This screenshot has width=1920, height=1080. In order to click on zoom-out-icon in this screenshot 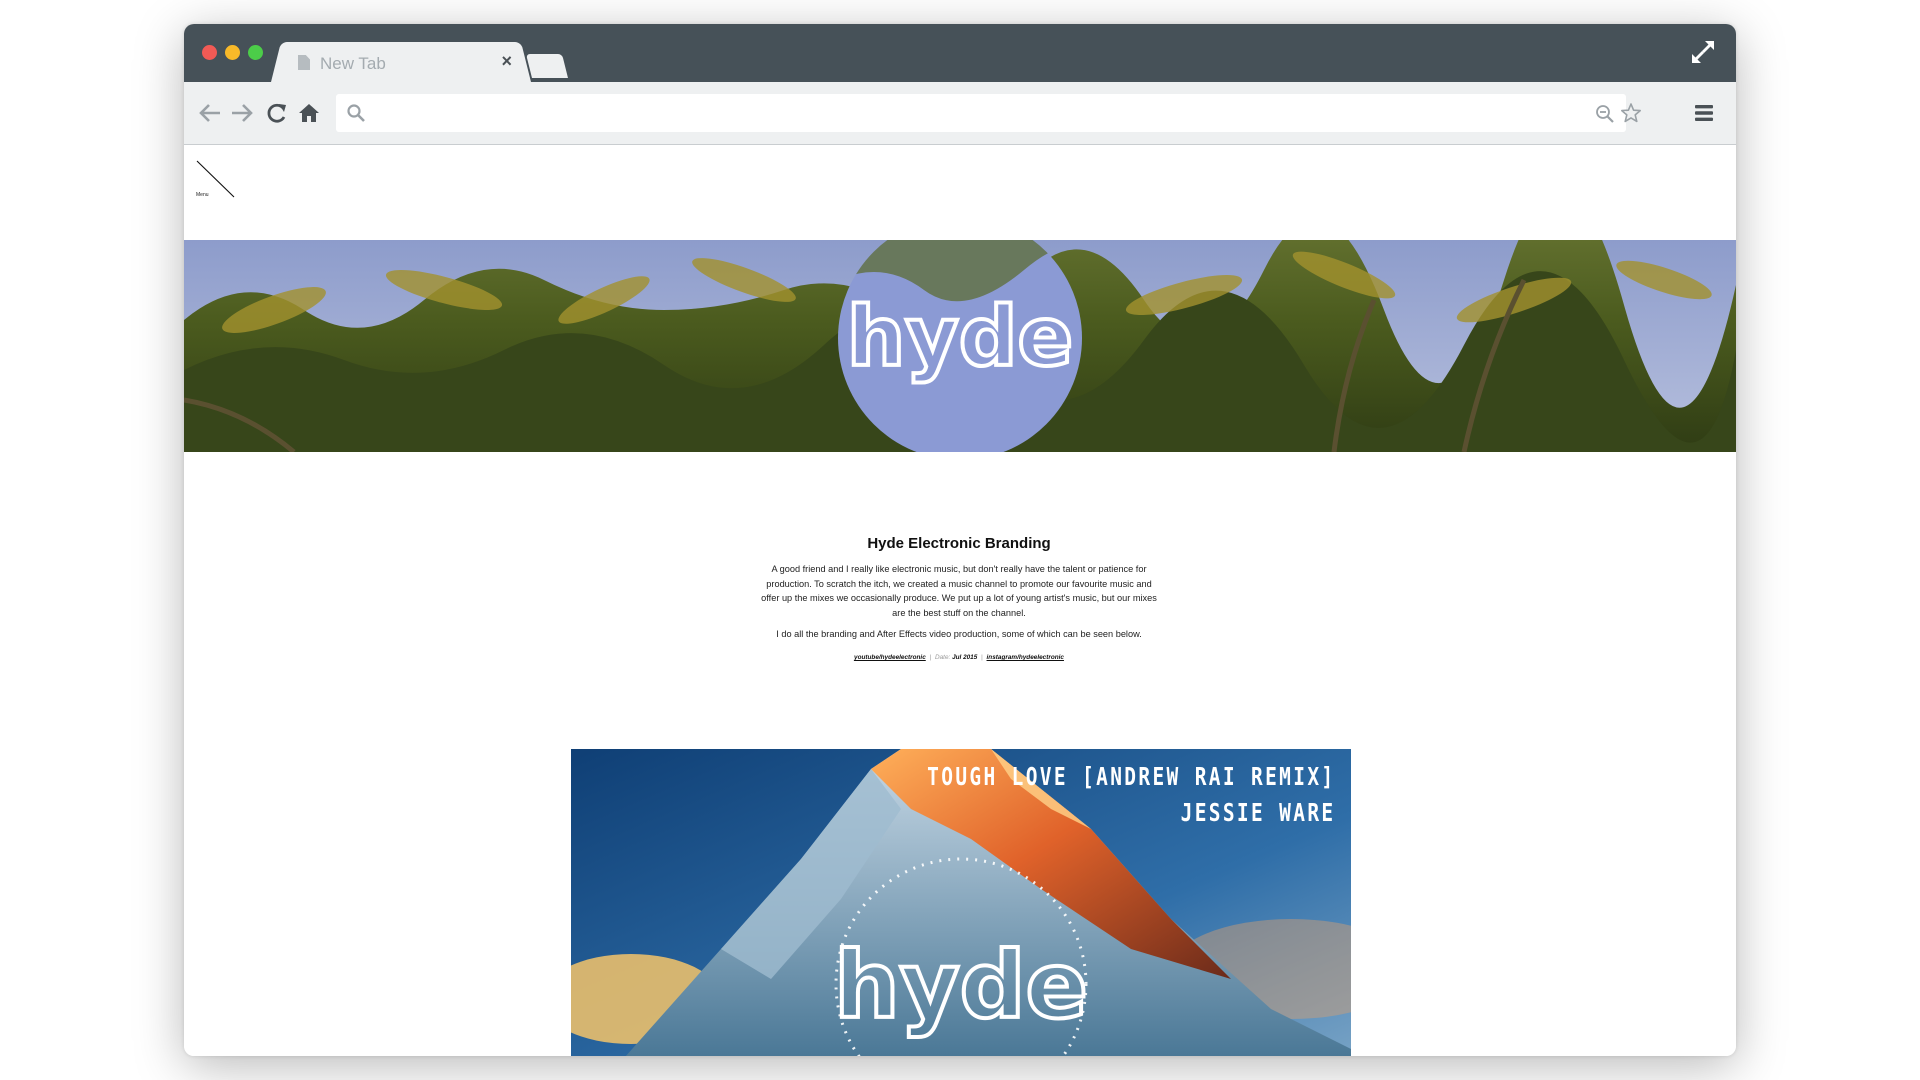, I will do `click(1605, 114)`.